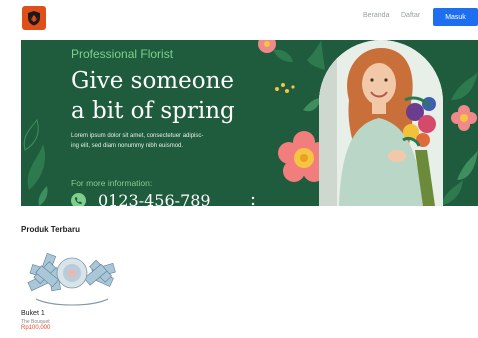 The height and width of the screenshot is (338, 478). I want to click on florist-photo, so click(381, 123).